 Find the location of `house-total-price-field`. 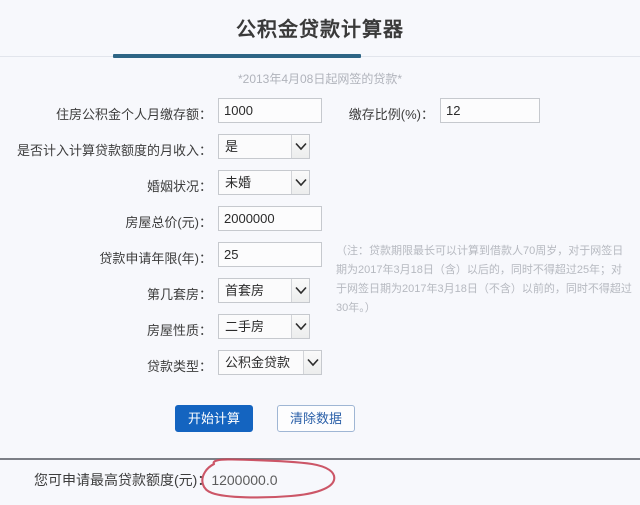

house-total-price-field is located at coordinates (270, 218).